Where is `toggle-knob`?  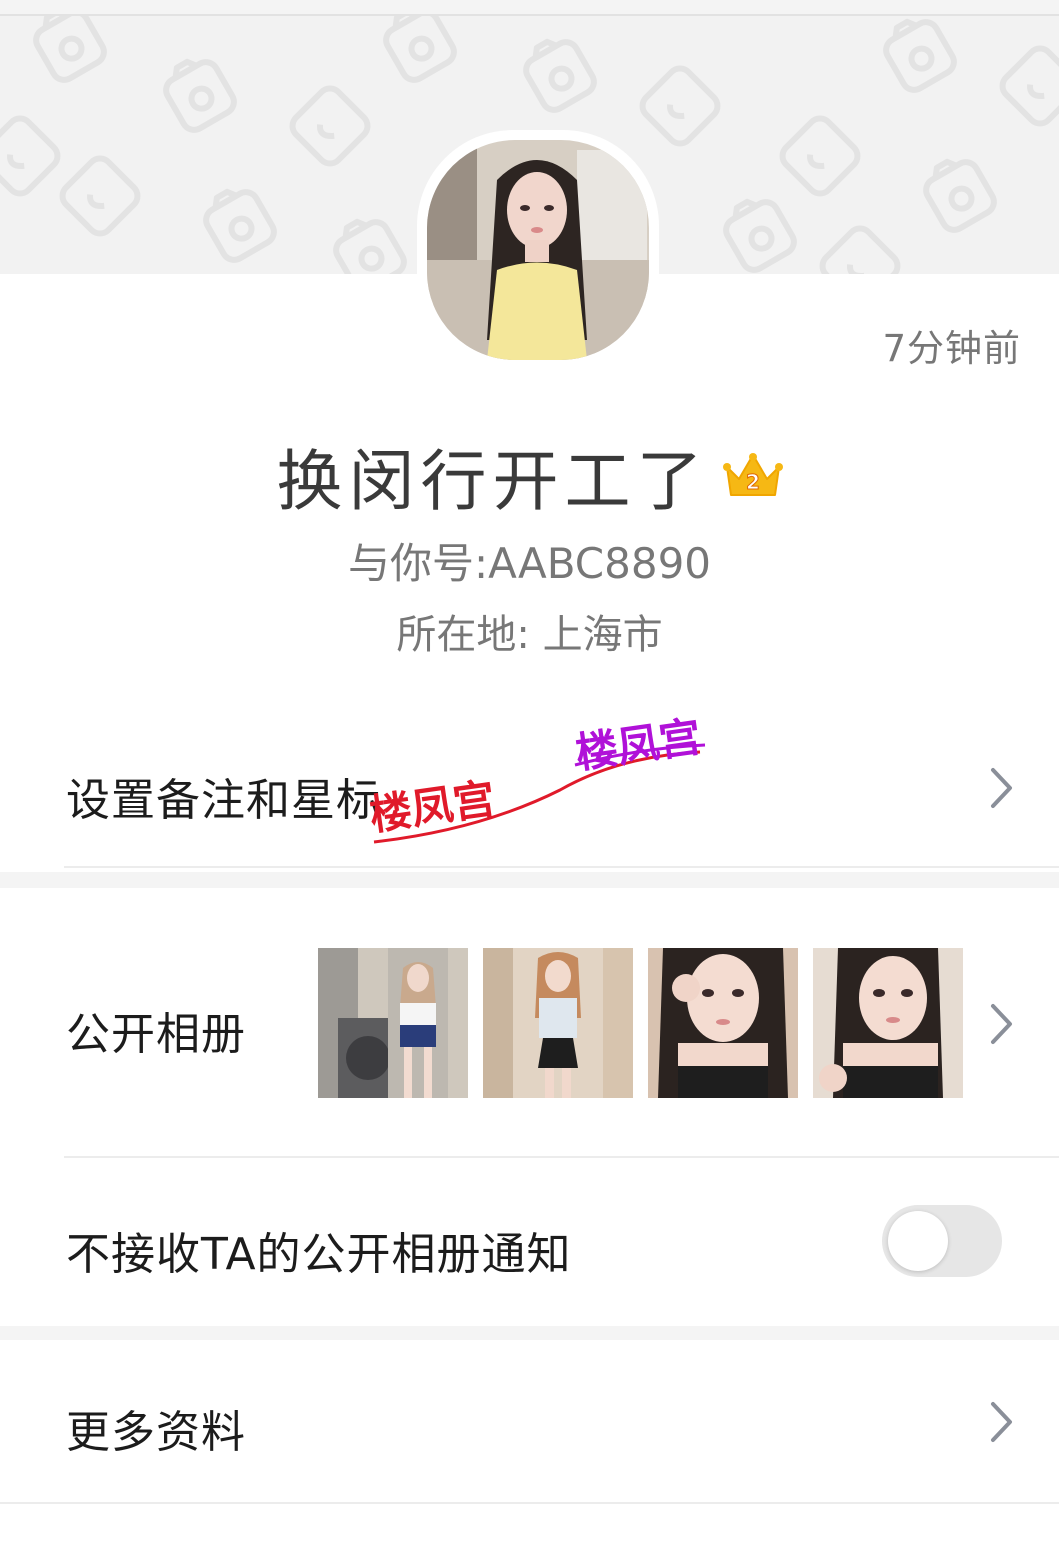 toggle-knob is located at coordinates (918, 1241).